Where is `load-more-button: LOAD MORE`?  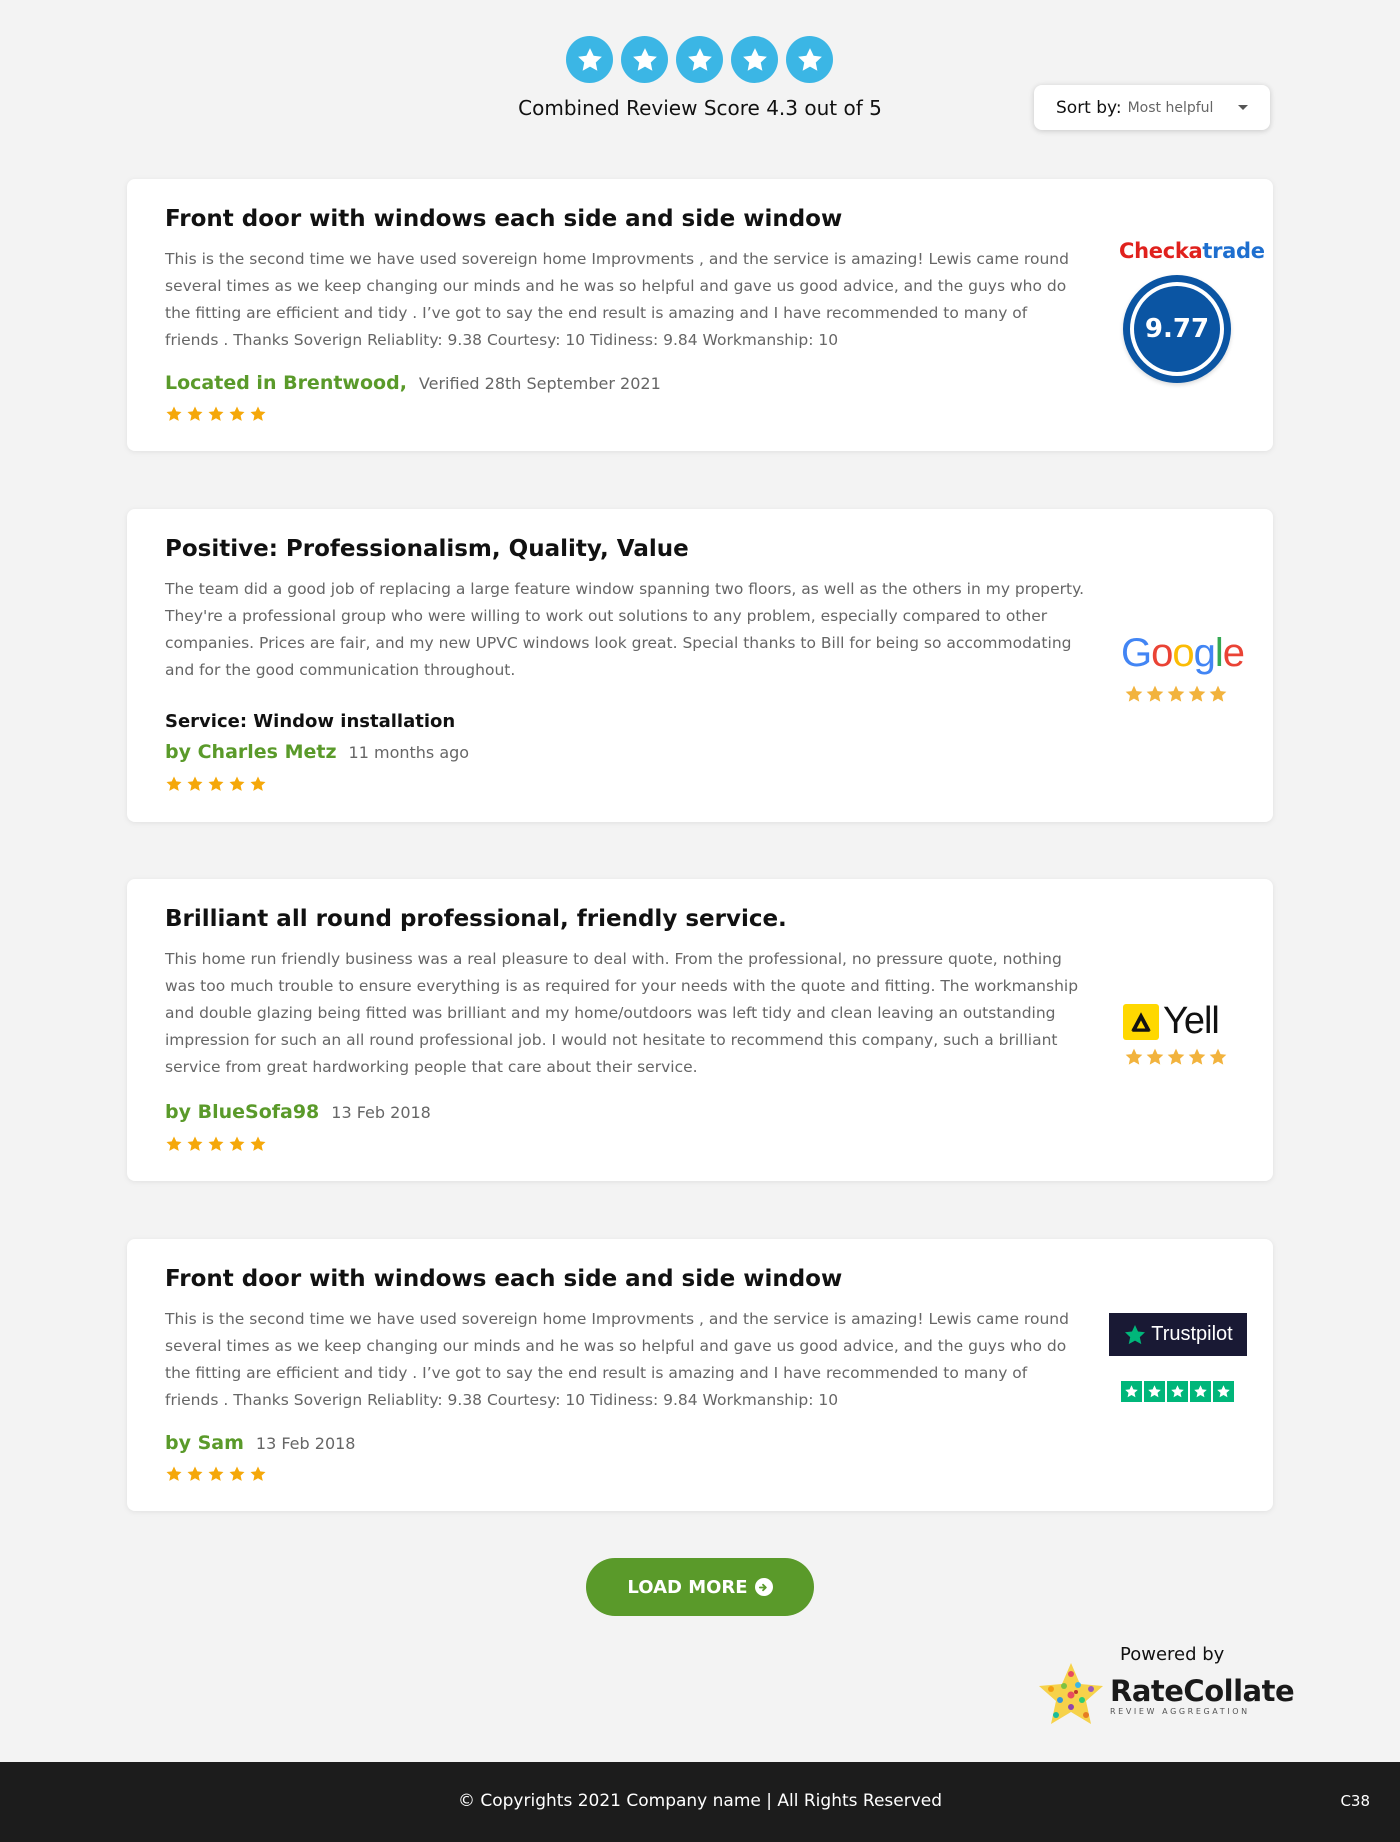
load-more-button: LOAD MORE is located at coordinates (700, 1587).